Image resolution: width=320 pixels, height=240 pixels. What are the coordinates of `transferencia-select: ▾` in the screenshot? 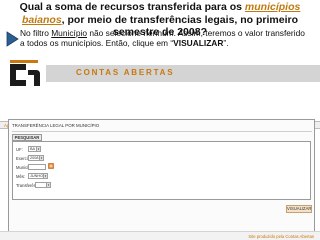 It's located at (43, 185).